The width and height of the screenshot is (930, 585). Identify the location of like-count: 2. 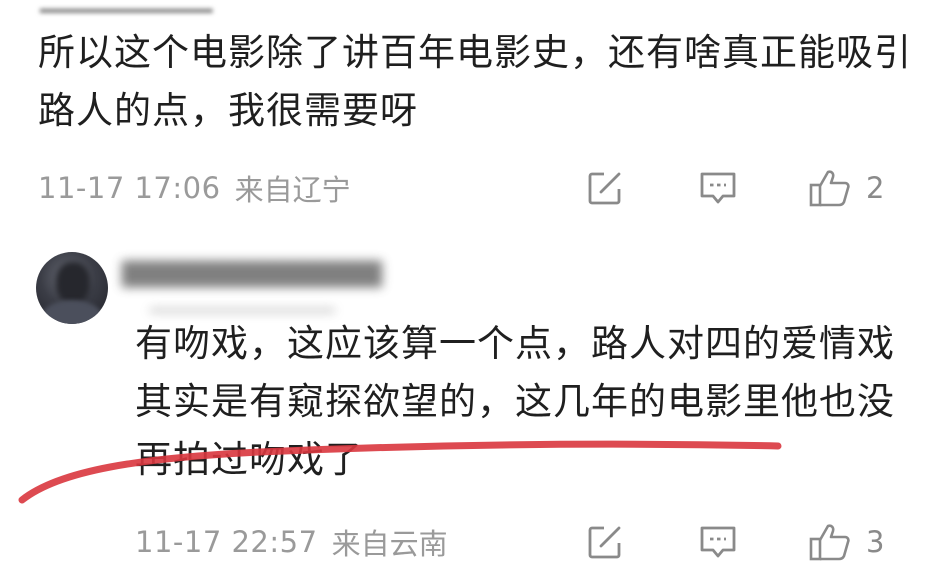
(875, 188).